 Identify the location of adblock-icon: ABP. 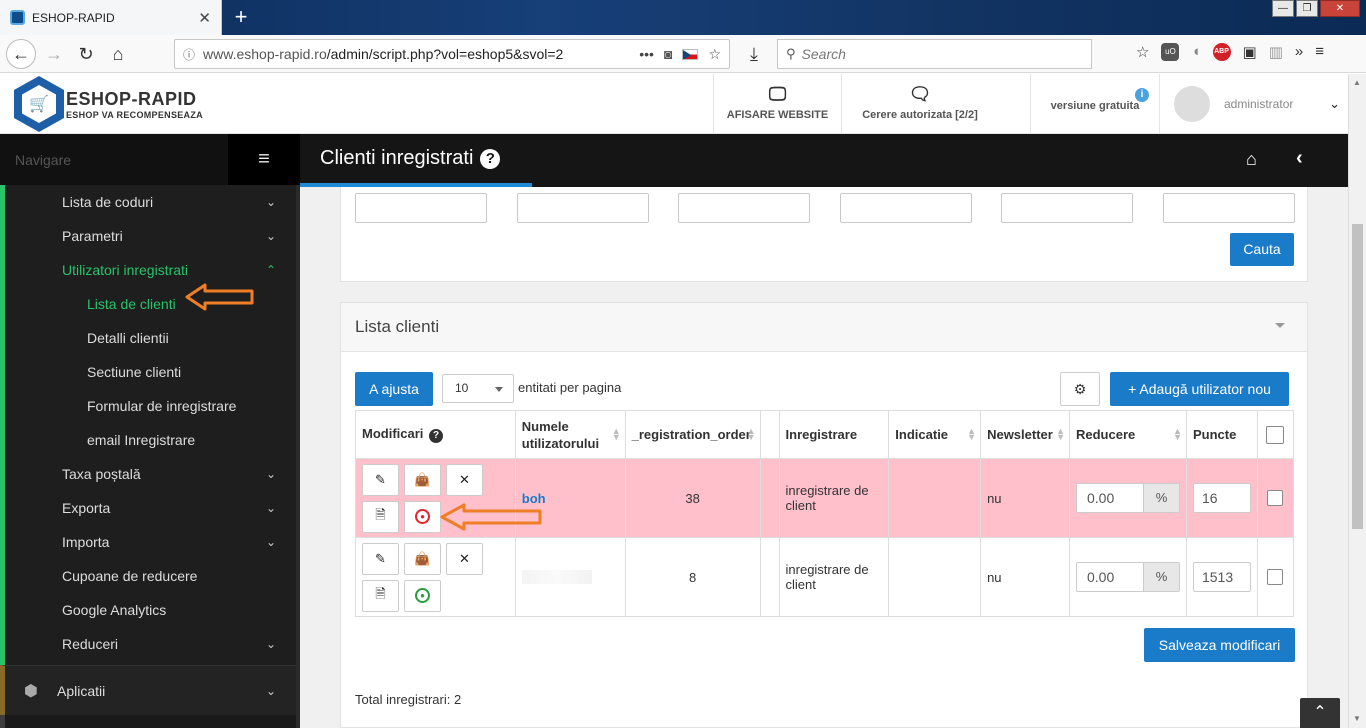
(1221, 52).